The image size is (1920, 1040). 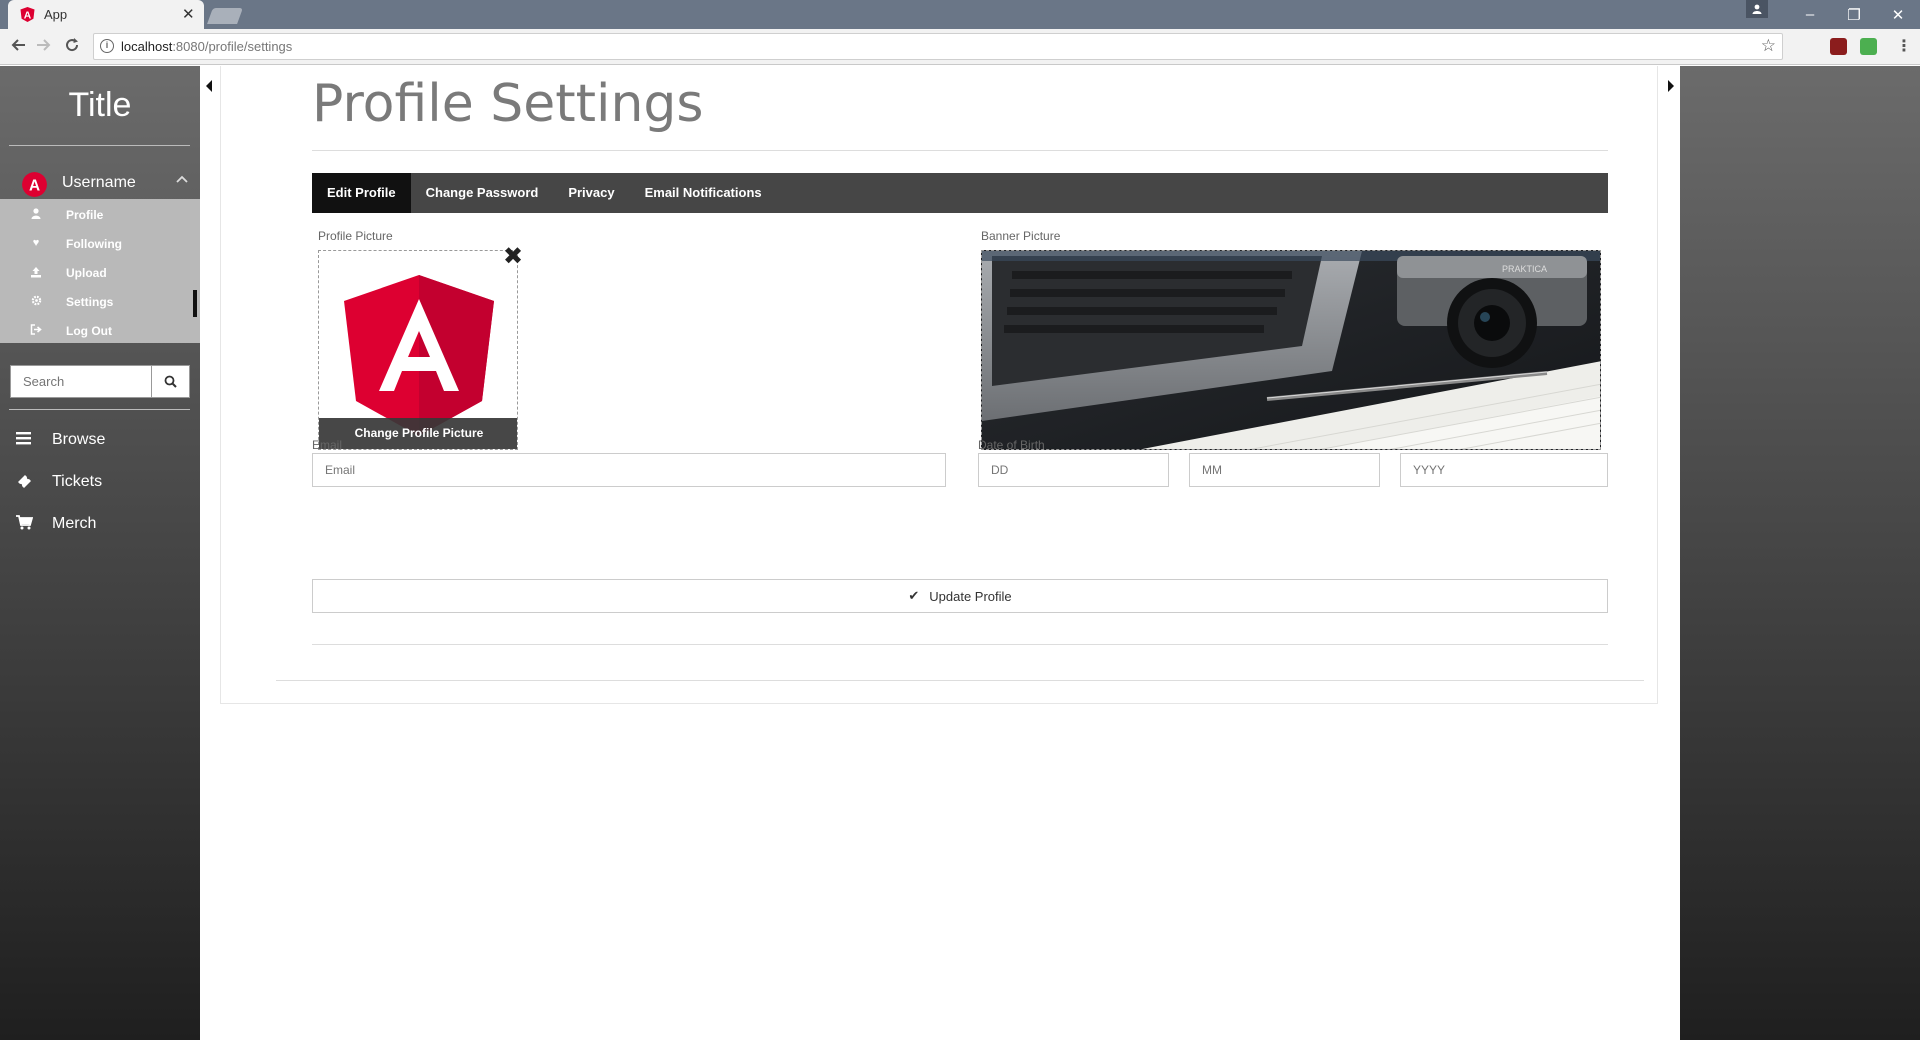 I want to click on remove-picture-icon: ✖, so click(x=513, y=256).